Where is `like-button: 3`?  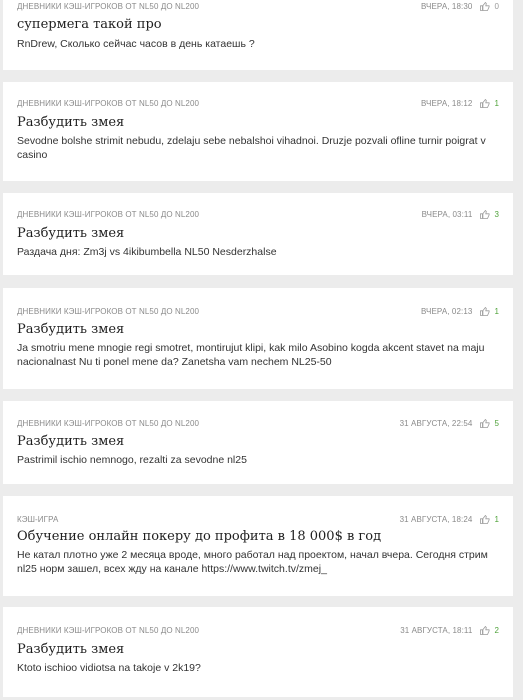 like-button: 3 is located at coordinates (489, 214).